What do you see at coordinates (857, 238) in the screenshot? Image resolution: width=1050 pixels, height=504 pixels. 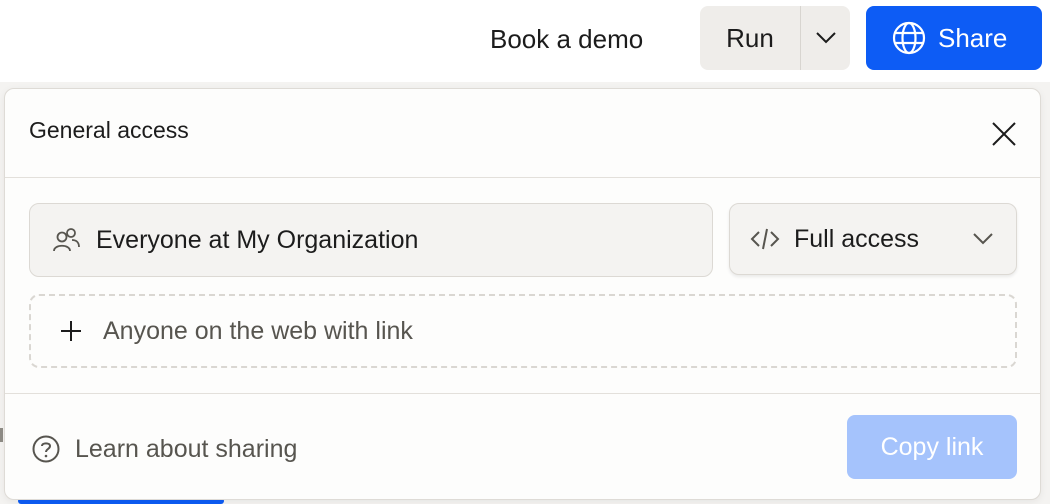 I see `access-level-value: Full access` at bounding box center [857, 238].